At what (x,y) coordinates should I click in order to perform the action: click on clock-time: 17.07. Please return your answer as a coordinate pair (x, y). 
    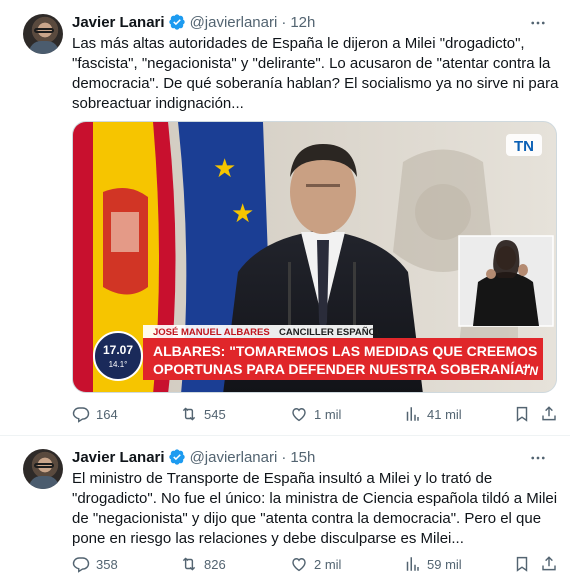
    Looking at the image, I should click on (118, 350).